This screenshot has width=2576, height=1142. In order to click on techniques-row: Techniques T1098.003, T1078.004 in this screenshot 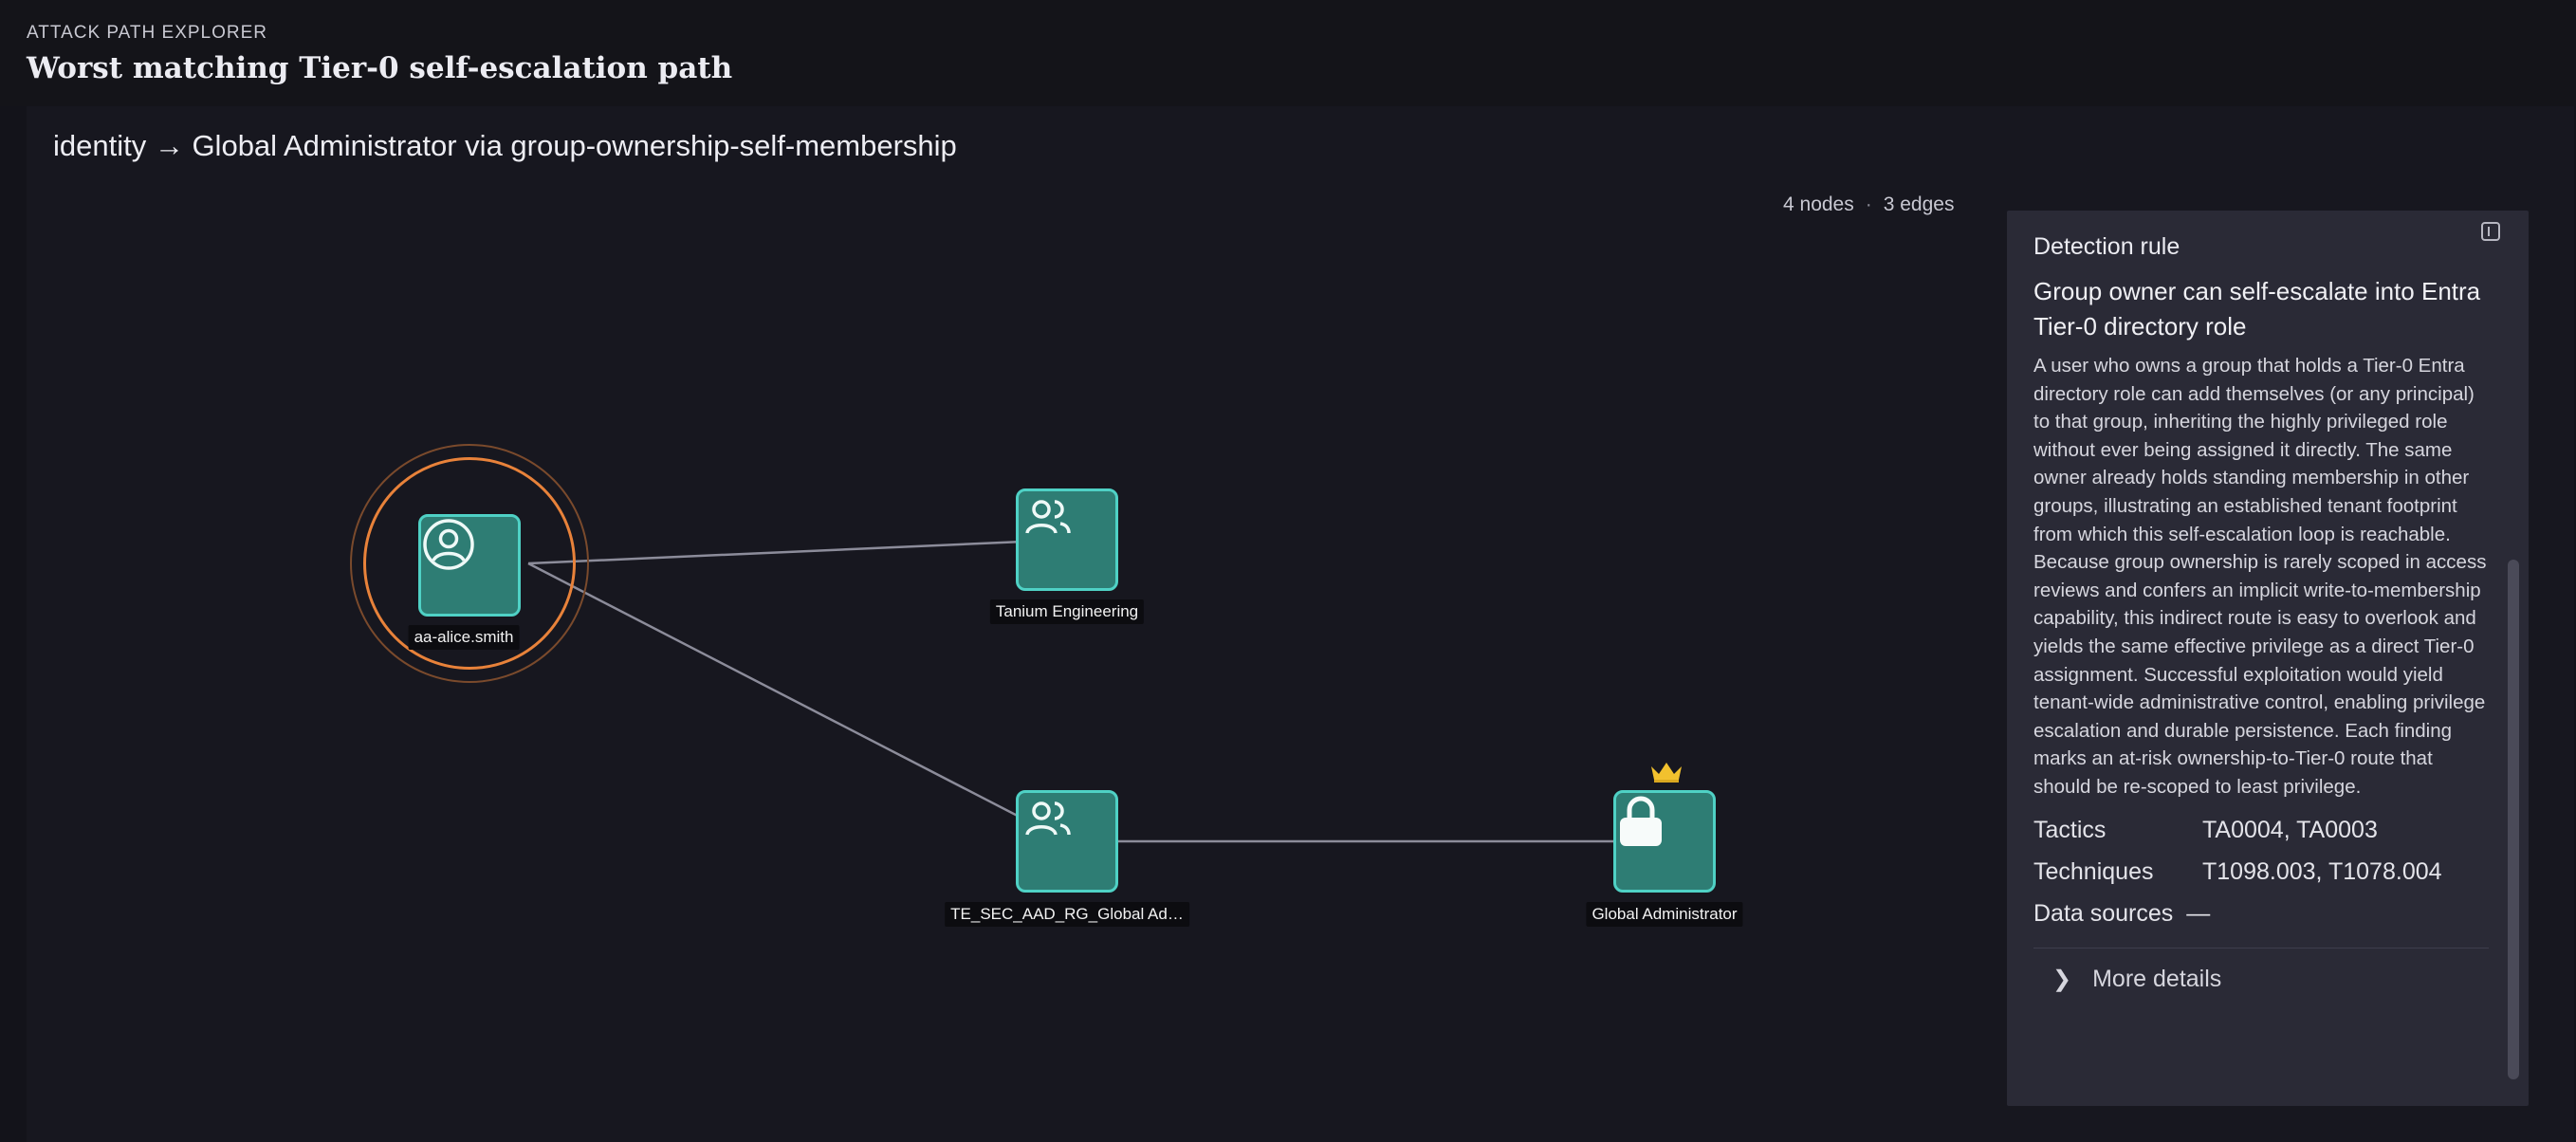, I will do `click(2261, 872)`.